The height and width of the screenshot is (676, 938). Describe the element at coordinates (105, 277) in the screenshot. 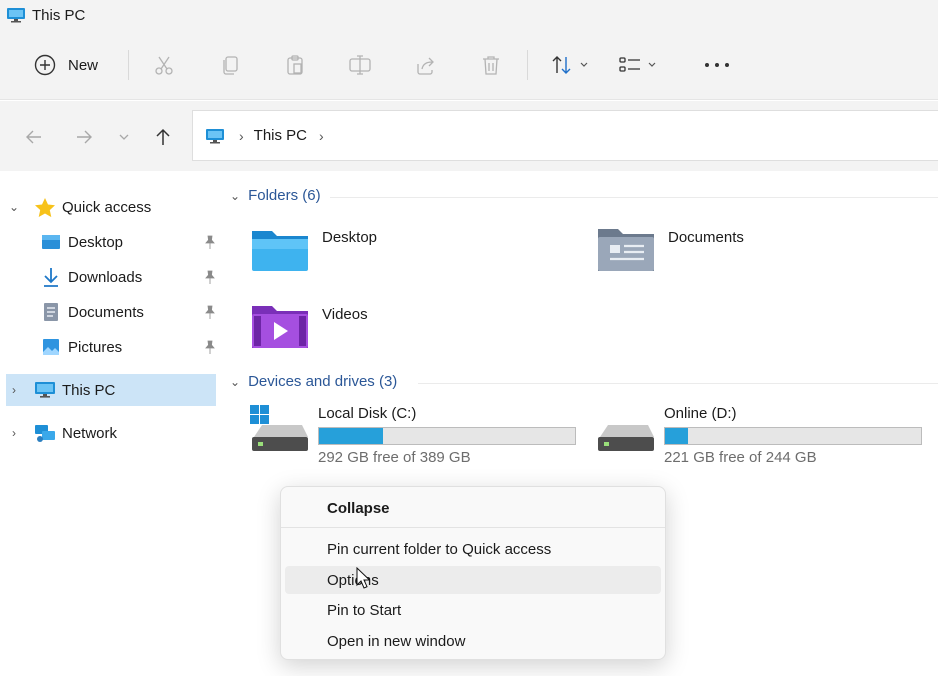

I see `sidebar-item-label: Downloads` at that location.